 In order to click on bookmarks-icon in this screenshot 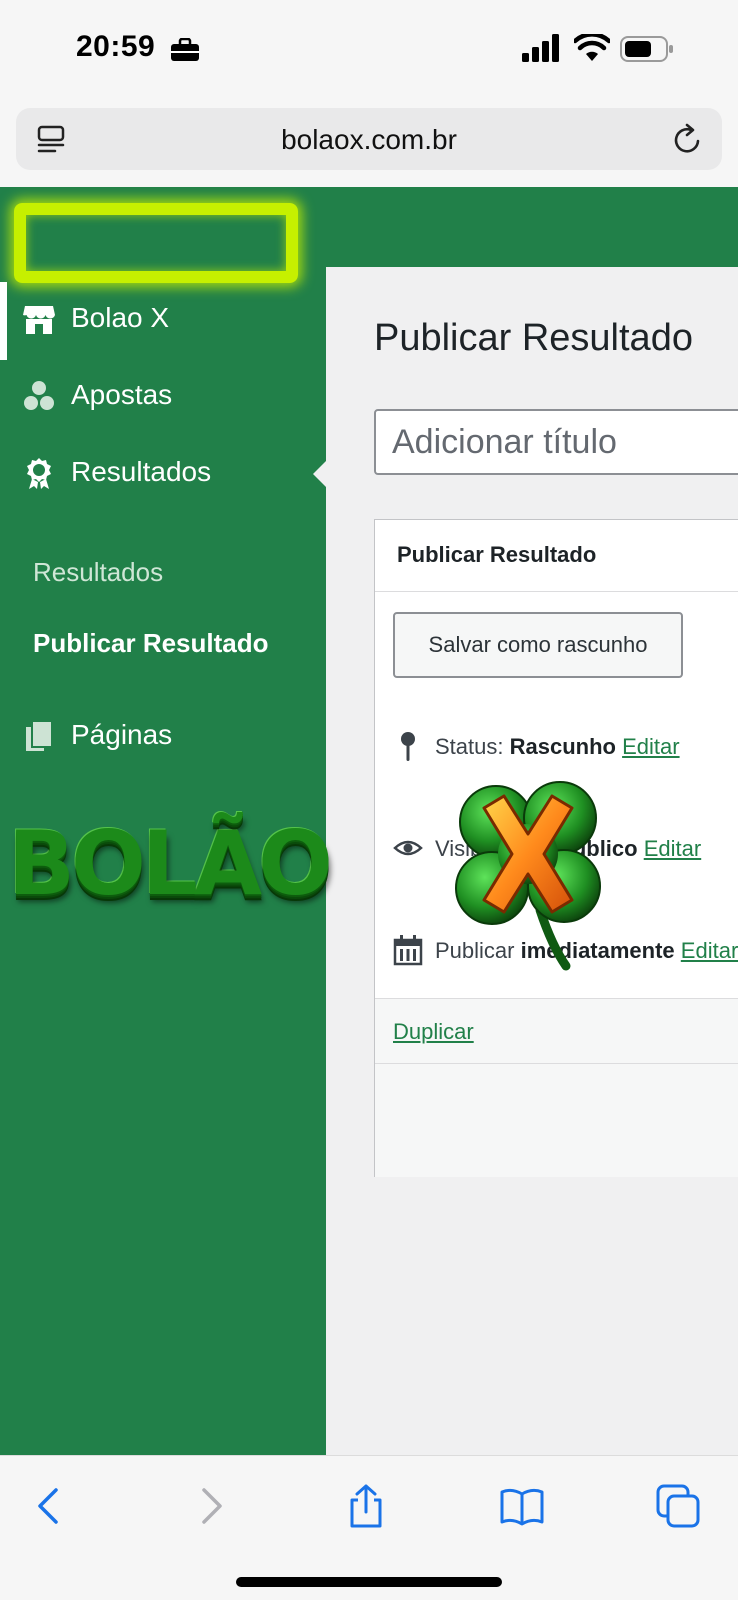, I will do `click(522, 1506)`.